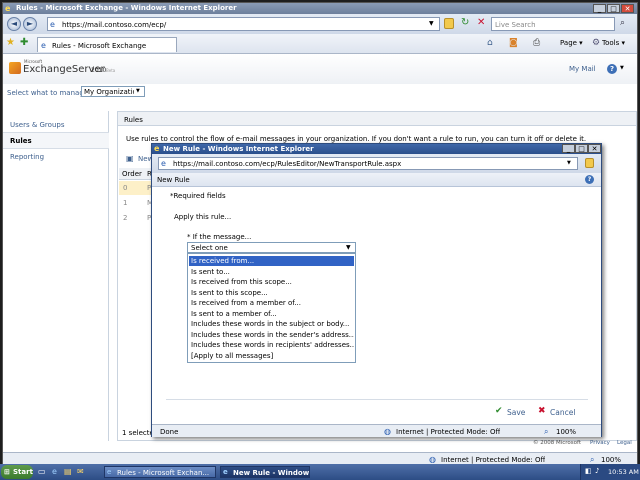 This screenshot has width=640, height=480. I want to click on condition-select: Select one ▼, so click(271, 247).